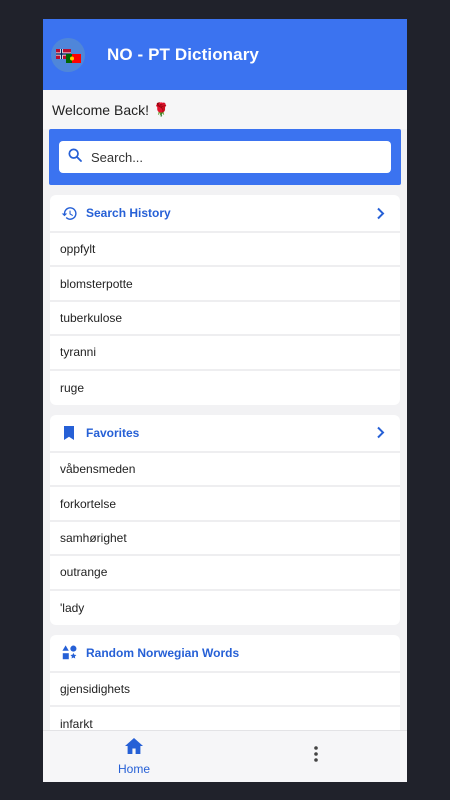 This screenshot has height=800, width=450. I want to click on random-words-header: Random Norwegian Words, so click(225, 654).